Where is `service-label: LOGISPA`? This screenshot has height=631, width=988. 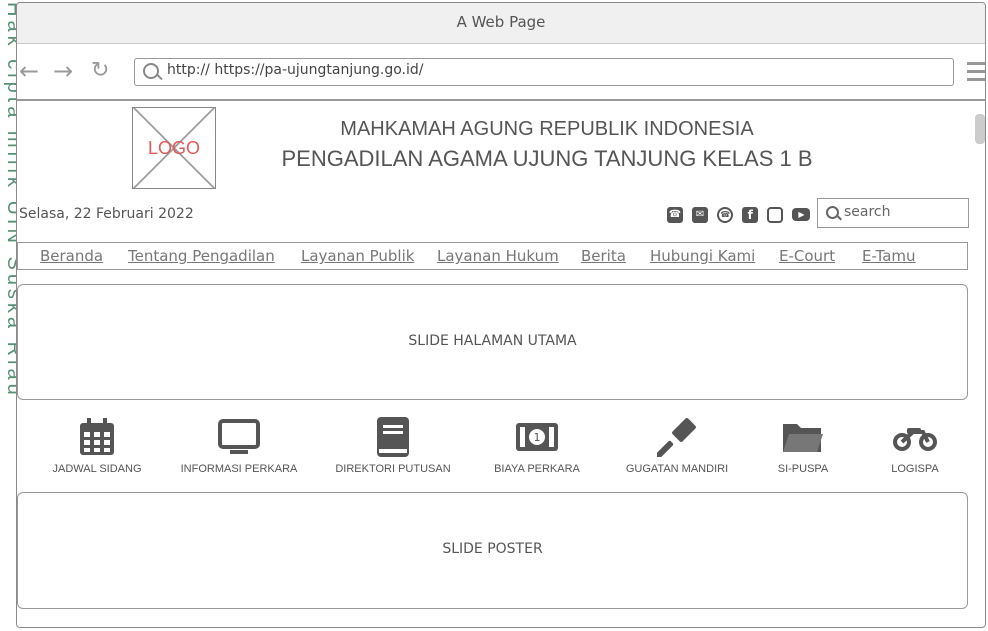
service-label: LOGISPA is located at coordinates (915, 469).